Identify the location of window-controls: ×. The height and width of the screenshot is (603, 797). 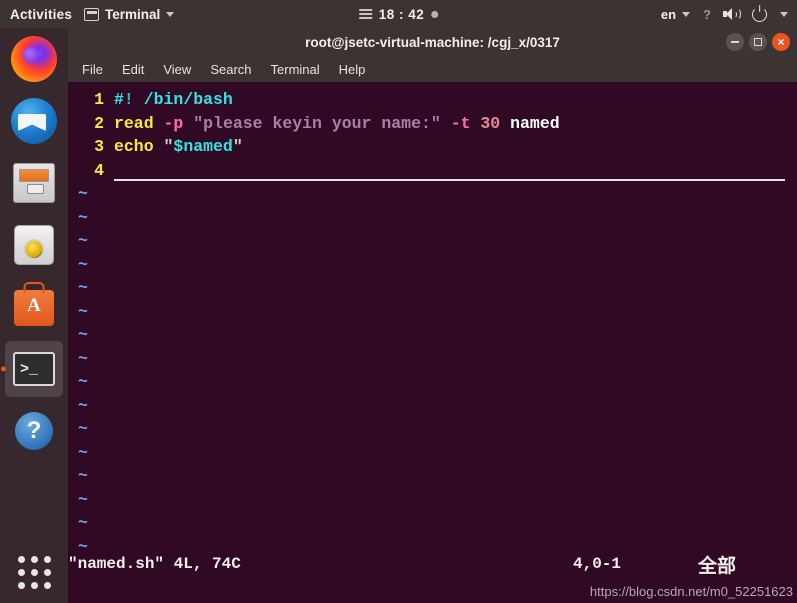
(758, 42).